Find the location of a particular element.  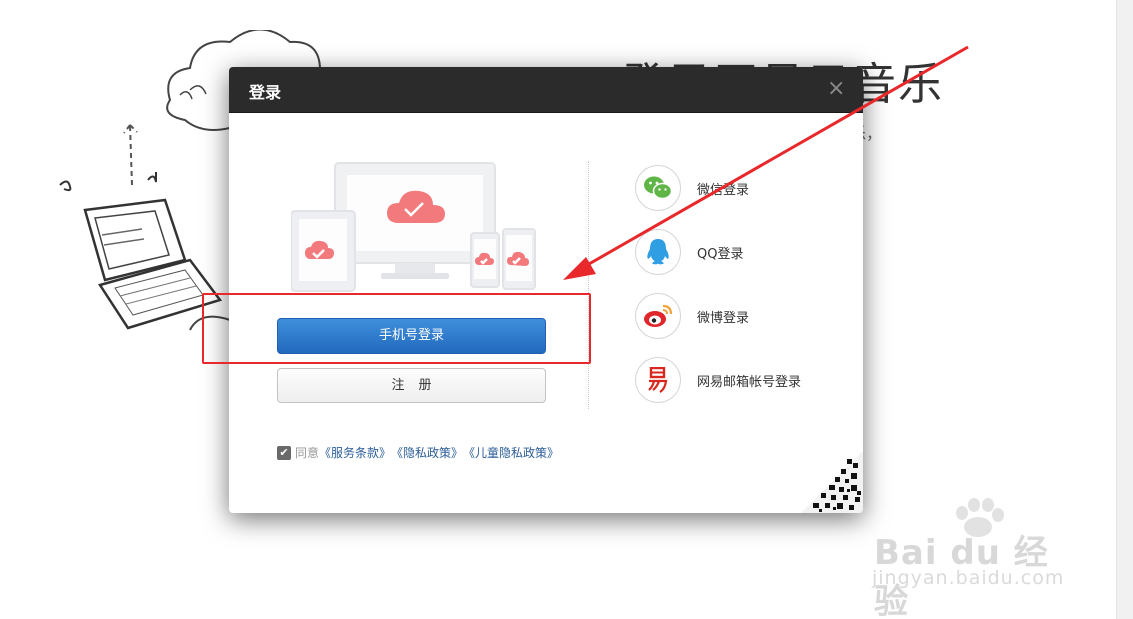

child-privacy-link: 《儿童隐私政策》 is located at coordinates (511, 452).